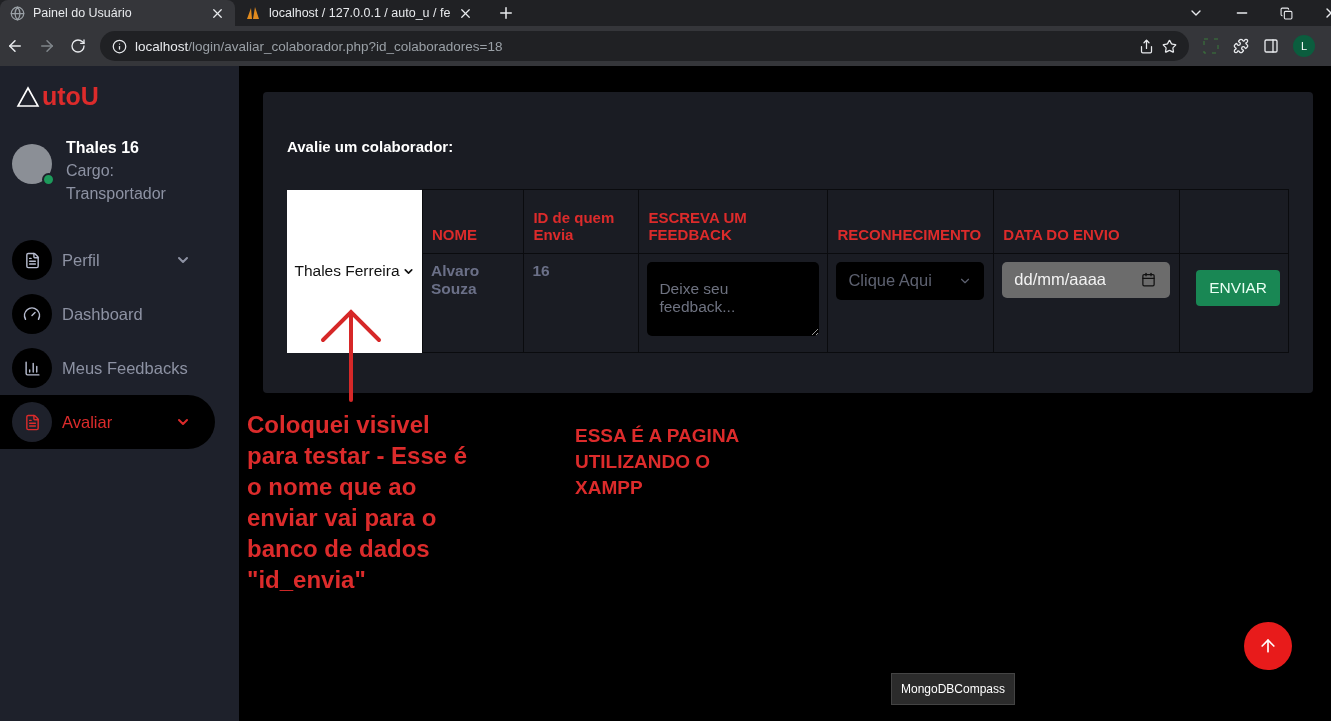 Image resolution: width=1331 pixels, height=721 pixels. Describe the element at coordinates (1304, 46) in the screenshot. I see `profile-avatar: L` at that location.